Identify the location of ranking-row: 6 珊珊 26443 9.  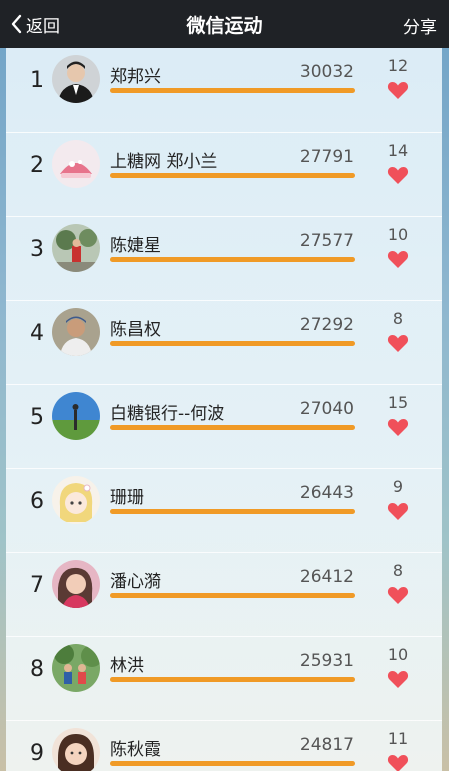
(224, 510).